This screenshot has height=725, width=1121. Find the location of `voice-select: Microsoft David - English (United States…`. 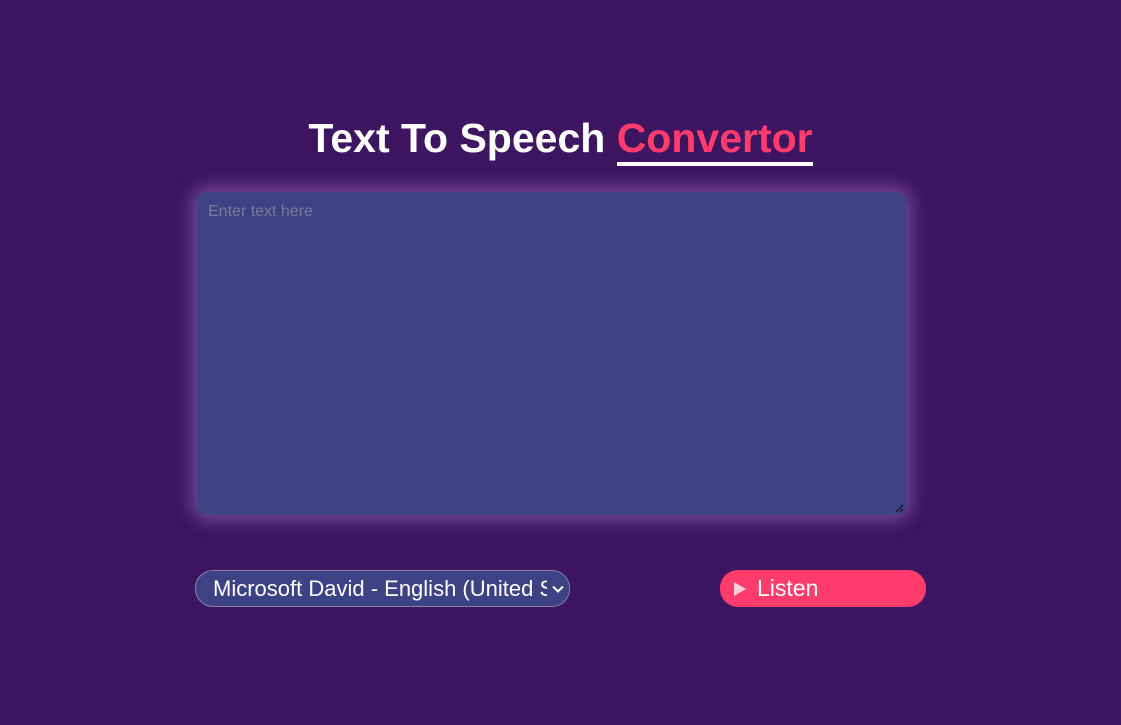

voice-select: Microsoft David - English (United States… is located at coordinates (382, 588).